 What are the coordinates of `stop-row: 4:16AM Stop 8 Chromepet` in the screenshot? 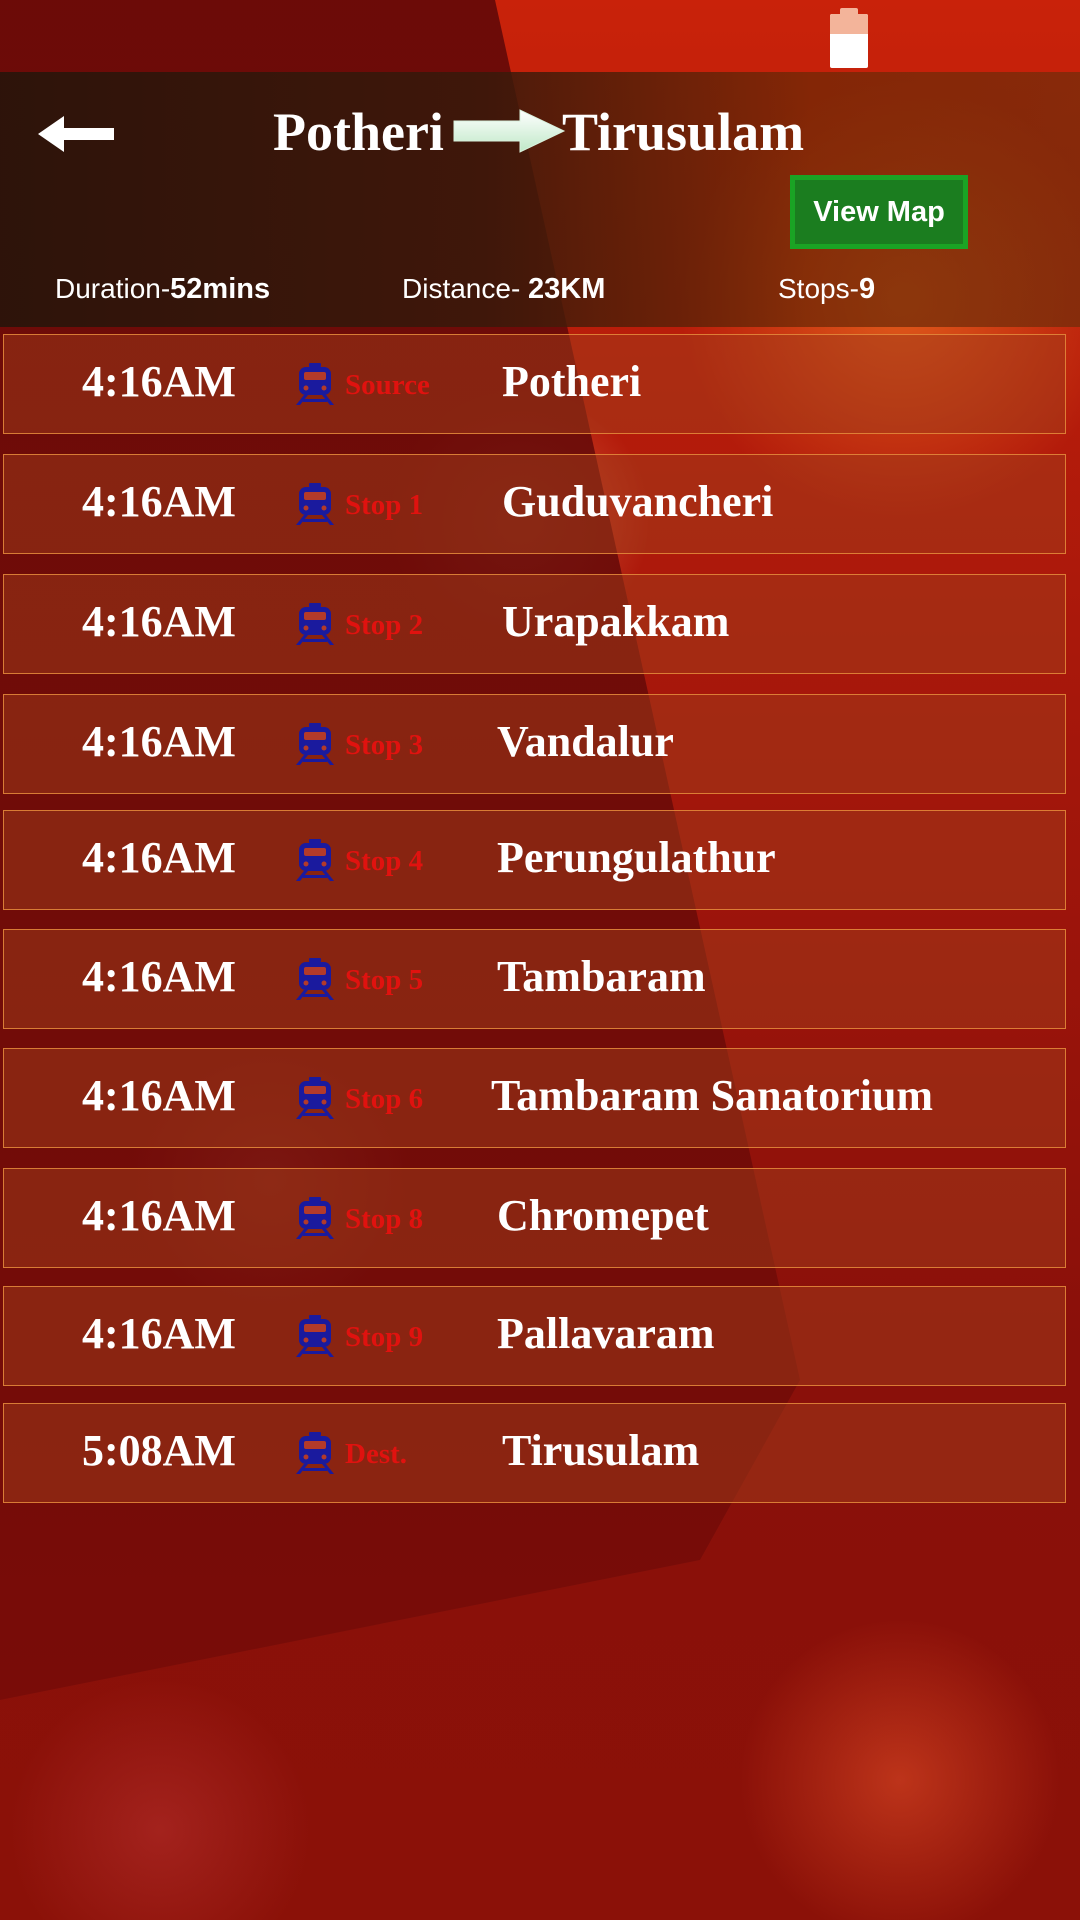 It's located at (534, 1218).